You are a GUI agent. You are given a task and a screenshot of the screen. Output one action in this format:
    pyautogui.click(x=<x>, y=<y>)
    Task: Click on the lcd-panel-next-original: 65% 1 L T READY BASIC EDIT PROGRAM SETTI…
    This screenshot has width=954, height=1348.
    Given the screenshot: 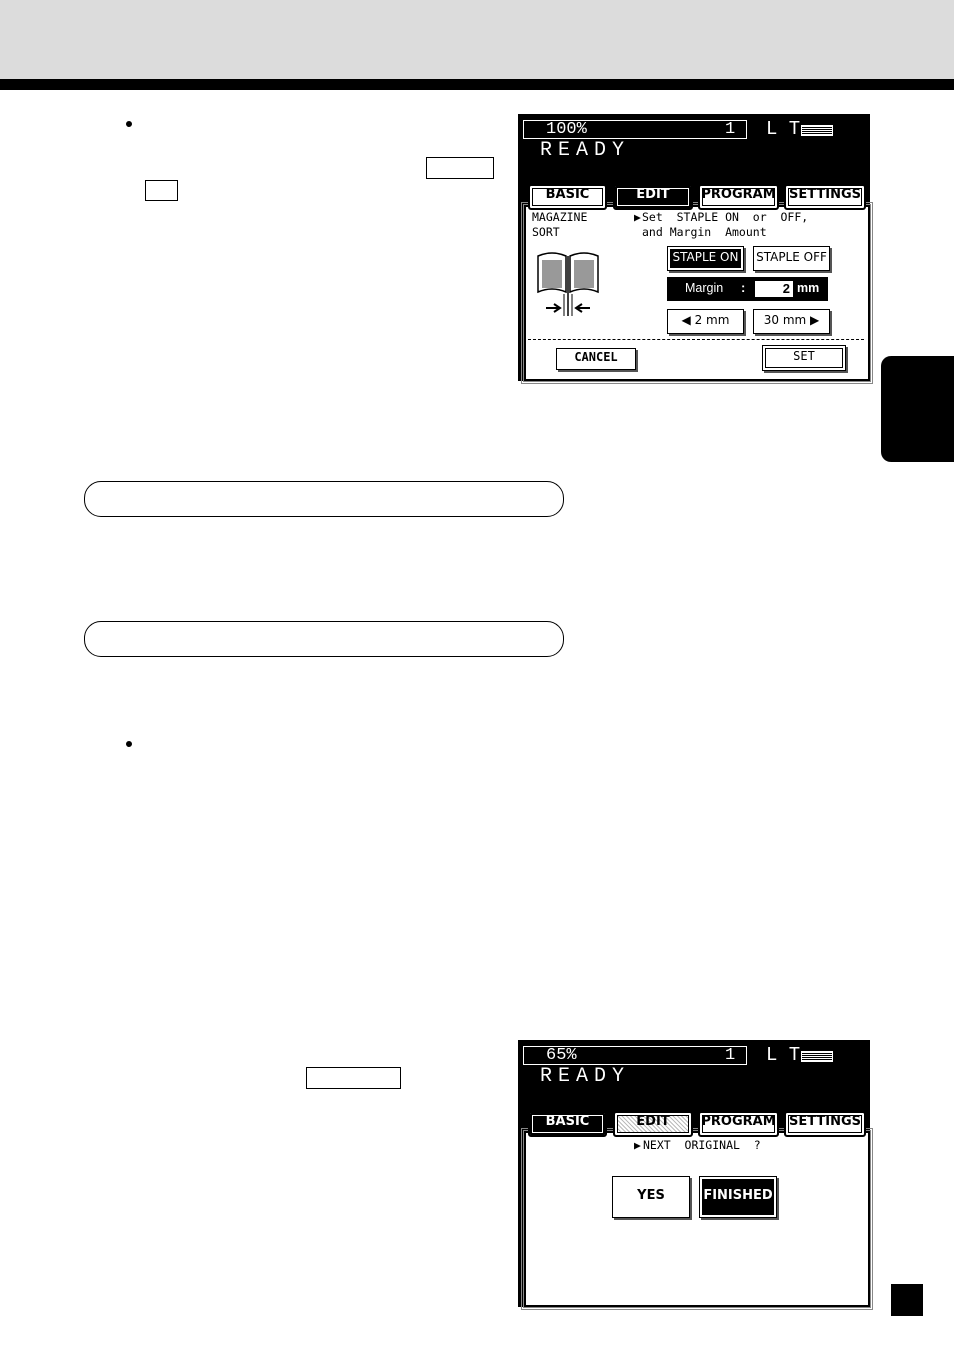 What is the action you would take?
    pyautogui.click(x=695, y=1175)
    